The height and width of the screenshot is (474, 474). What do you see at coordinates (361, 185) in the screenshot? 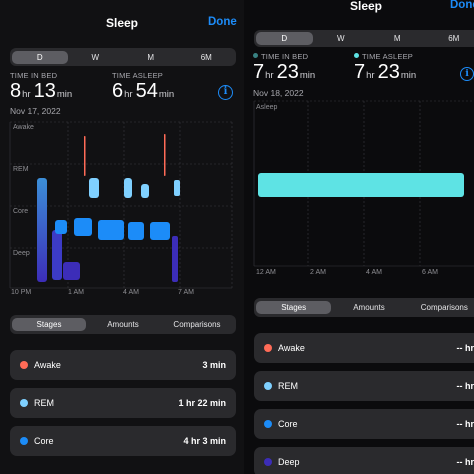
I see `asleep-segment` at bounding box center [361, 185].